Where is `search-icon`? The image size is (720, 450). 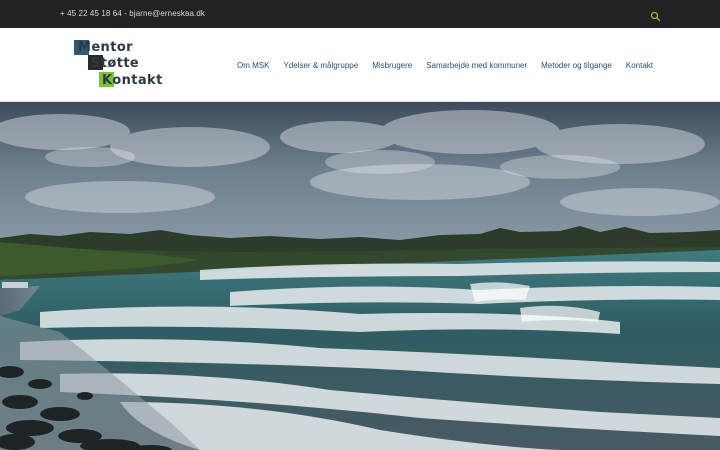 search-icon is located at coordinates (655, 15).